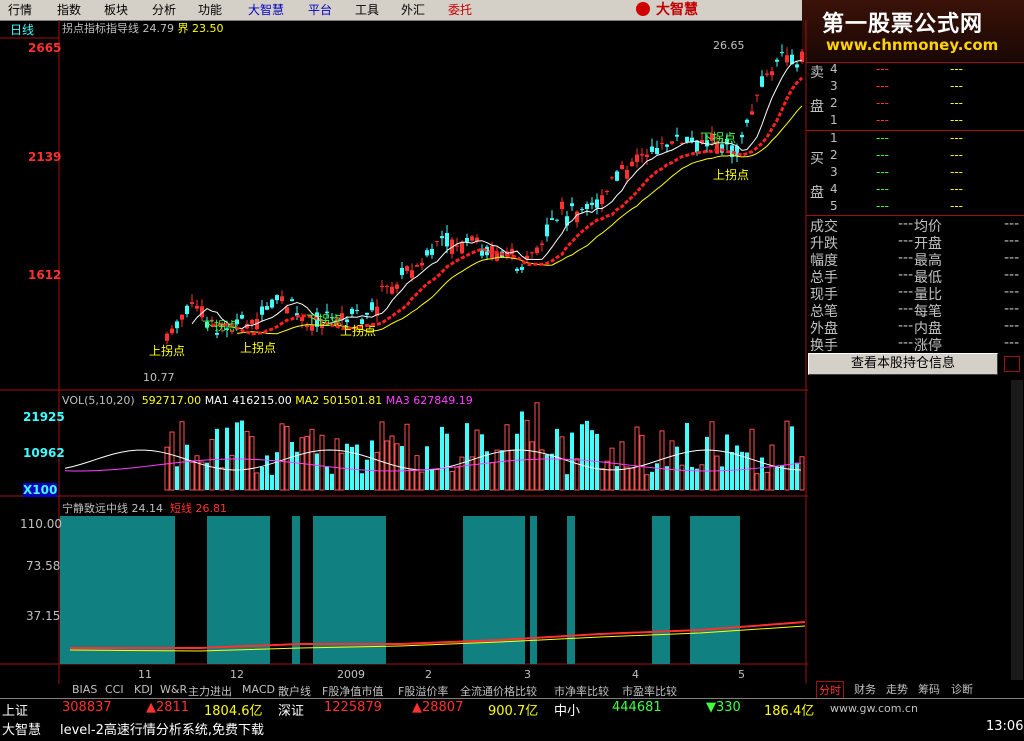 The height and width of the screenshot is (741, 1024). Describe the element at coordinates (116, 10) in the screenshot. I see `menu-sector: 板块` at that location.